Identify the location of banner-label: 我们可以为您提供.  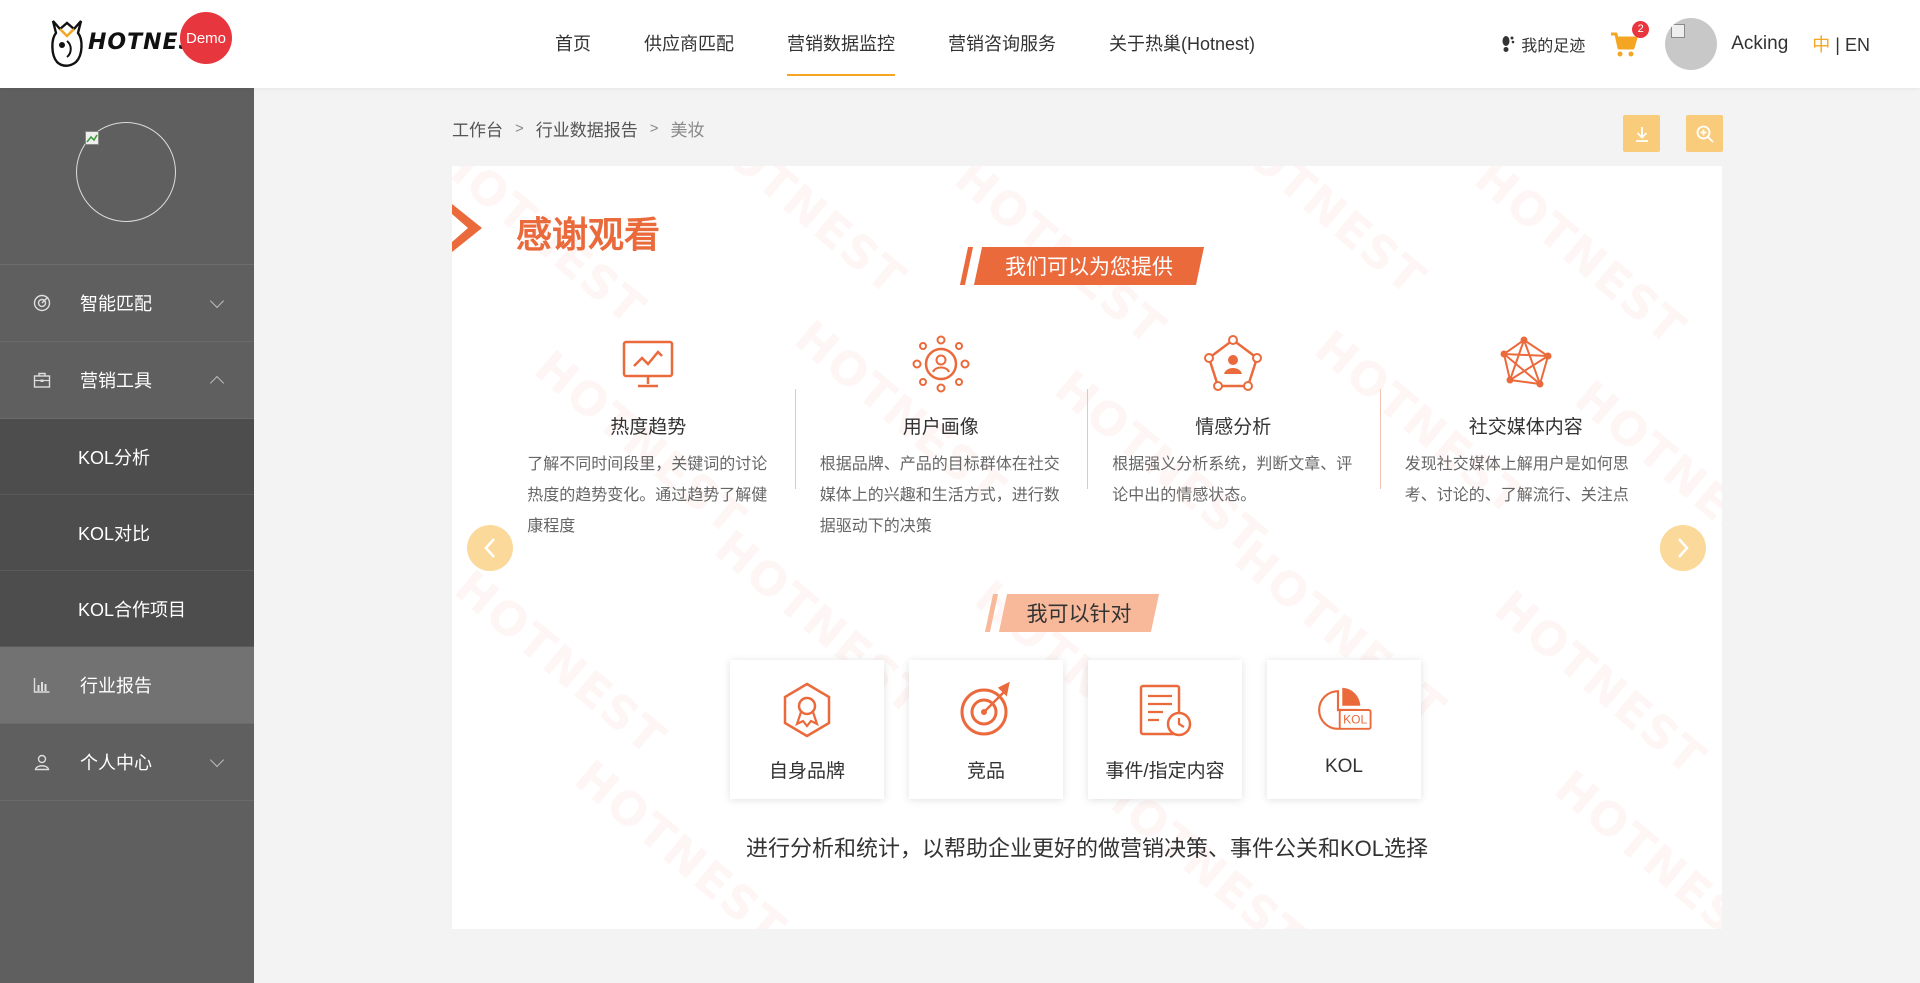
(1089, 267).